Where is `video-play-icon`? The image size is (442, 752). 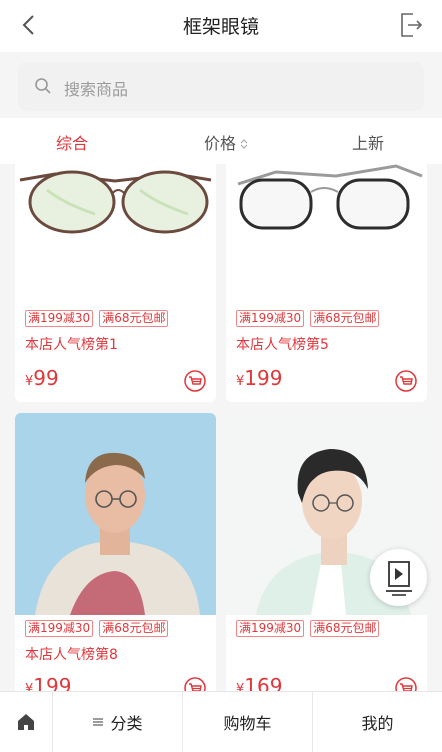
video-play-icon is located at coordinates (399, 578).